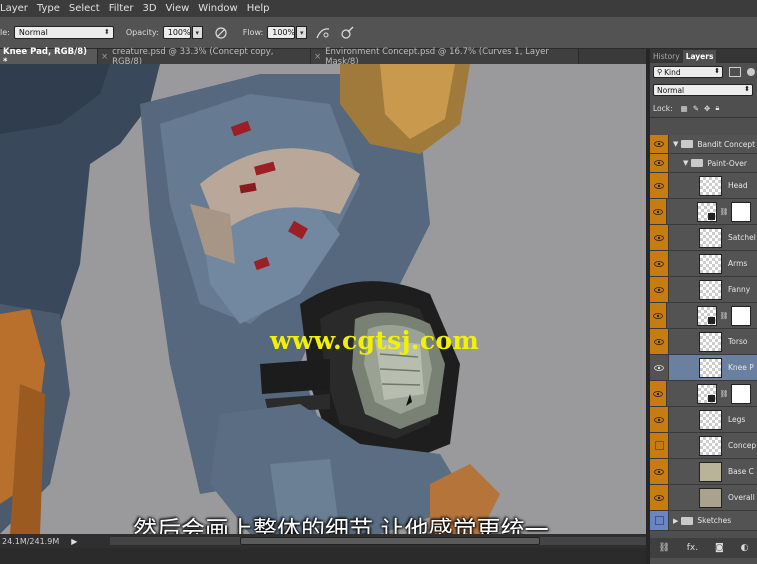 The image size is (757, 564). What do you see at coordinates (696, 108) in the screenshot?
I see `lock-image-icon: ✎` at bounding box center [696, 108].